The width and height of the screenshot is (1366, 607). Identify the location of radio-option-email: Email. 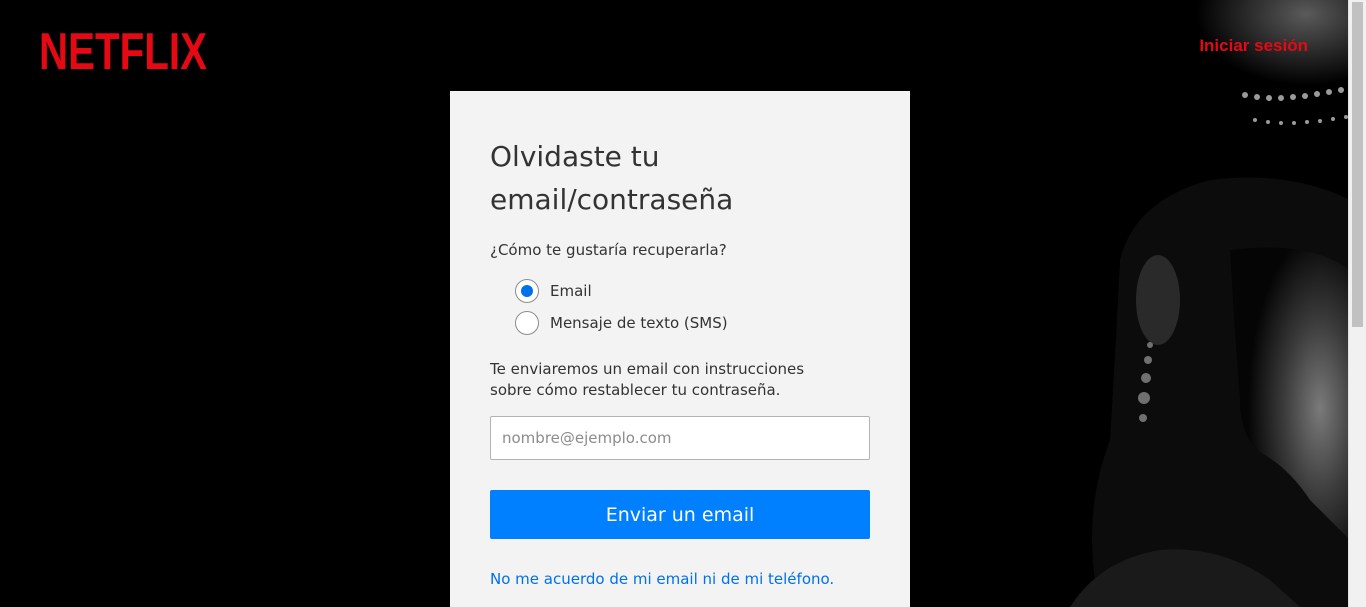
(692, 291).